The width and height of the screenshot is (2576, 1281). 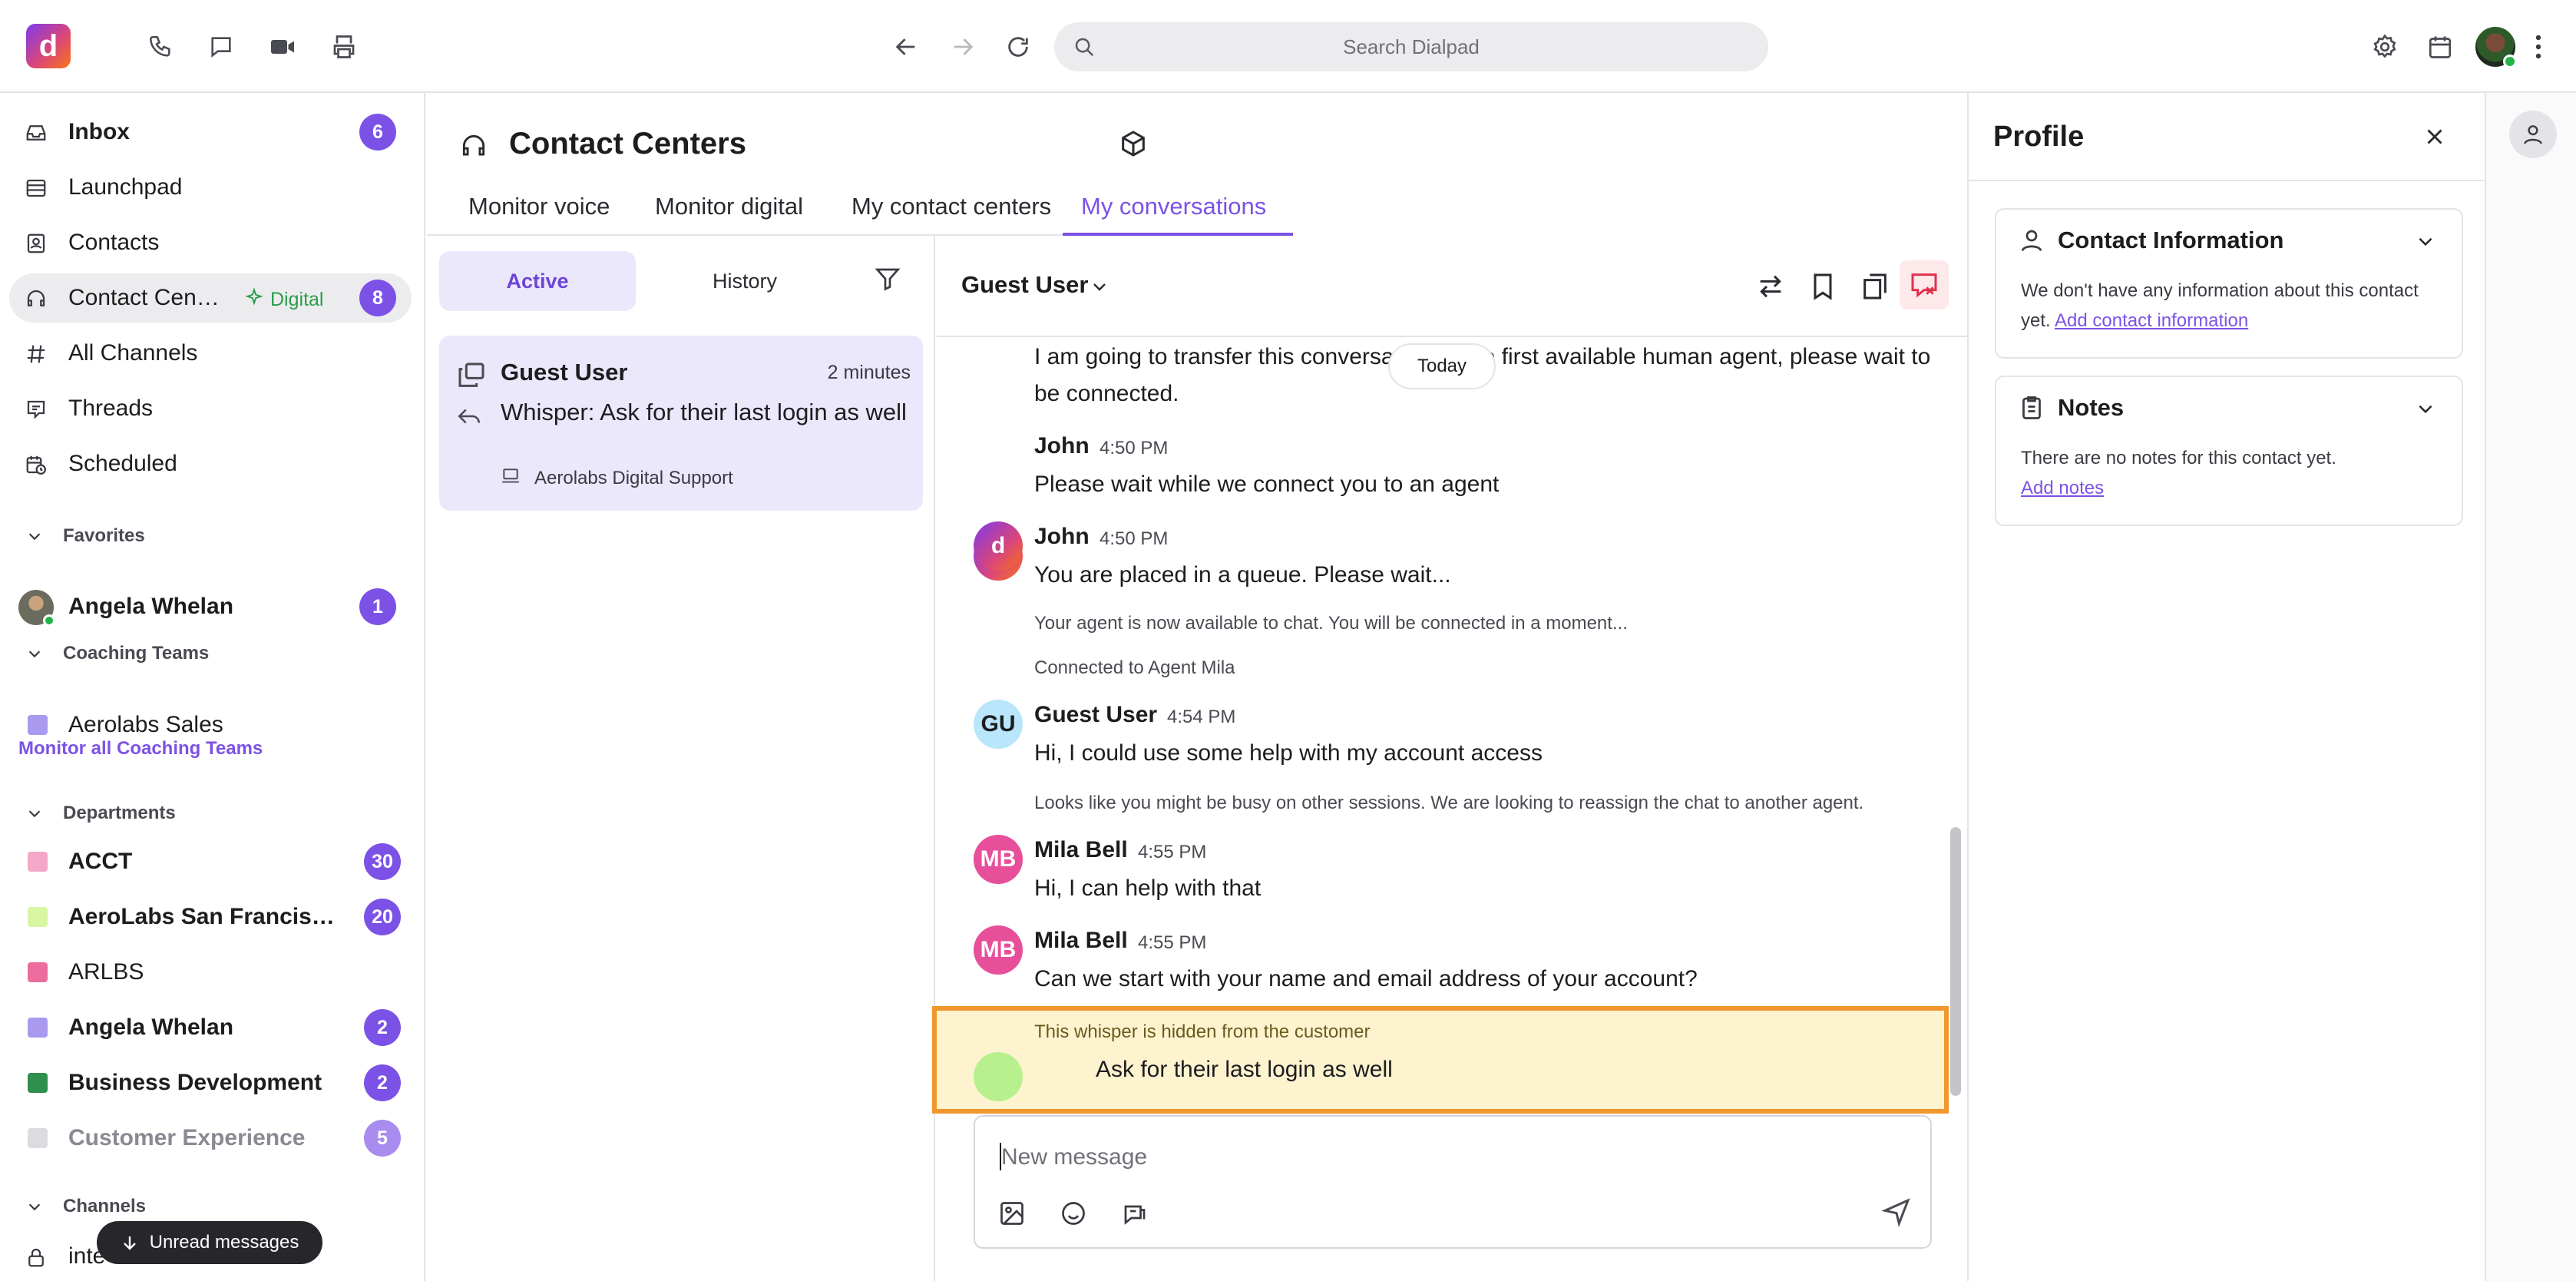 What do you see at coordinates (1411, 46) in the screenshot?
I see `search-input: Search Dialpad` at bounding box center [1411, 46].